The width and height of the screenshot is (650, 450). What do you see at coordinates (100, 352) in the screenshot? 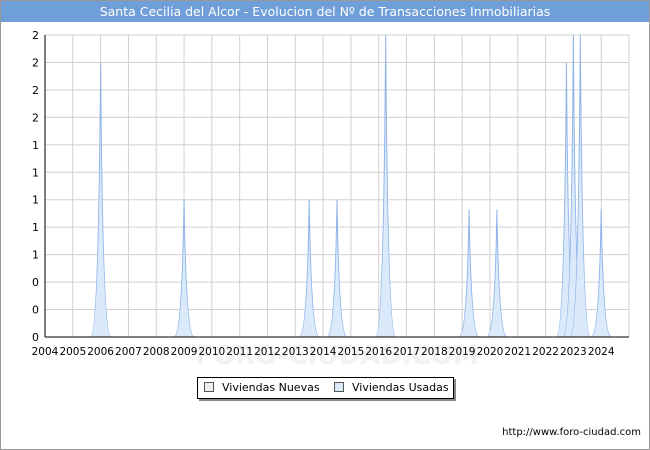
I see `x-tick-label: 2006` at bounding box center [100, 352].